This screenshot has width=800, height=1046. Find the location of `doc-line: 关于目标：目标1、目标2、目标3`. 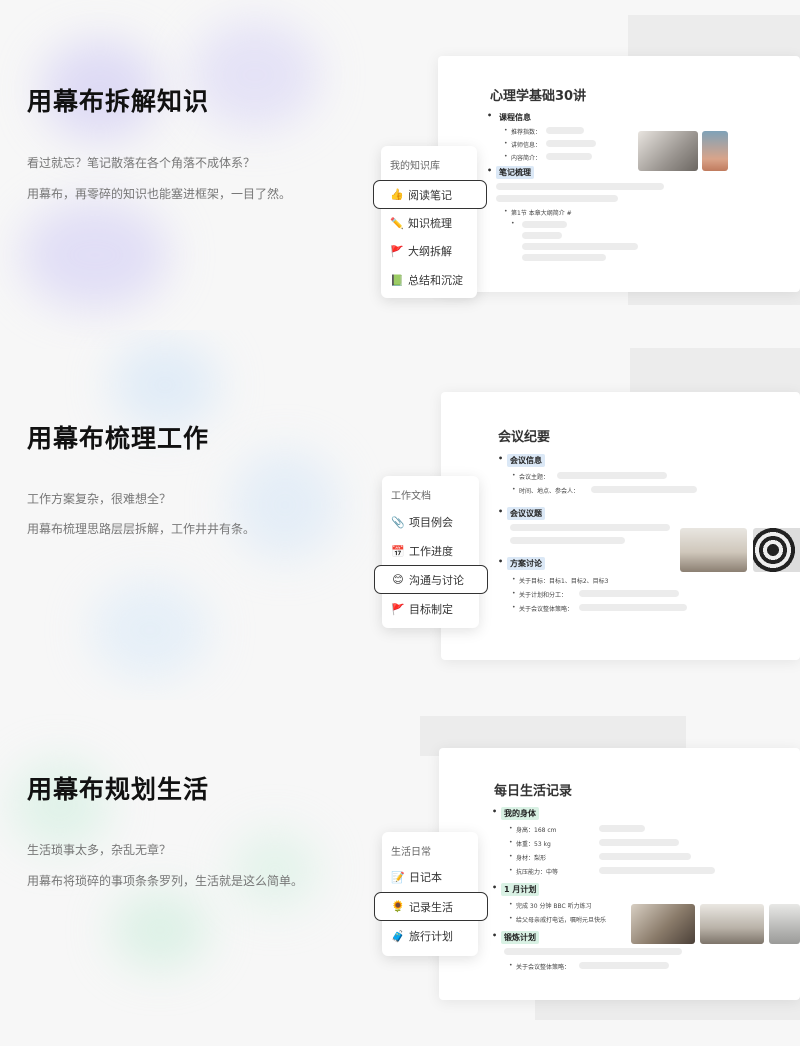

doc-line: 关于目标：目标1、目标2、目标3 is located at coordinates (560, 580).